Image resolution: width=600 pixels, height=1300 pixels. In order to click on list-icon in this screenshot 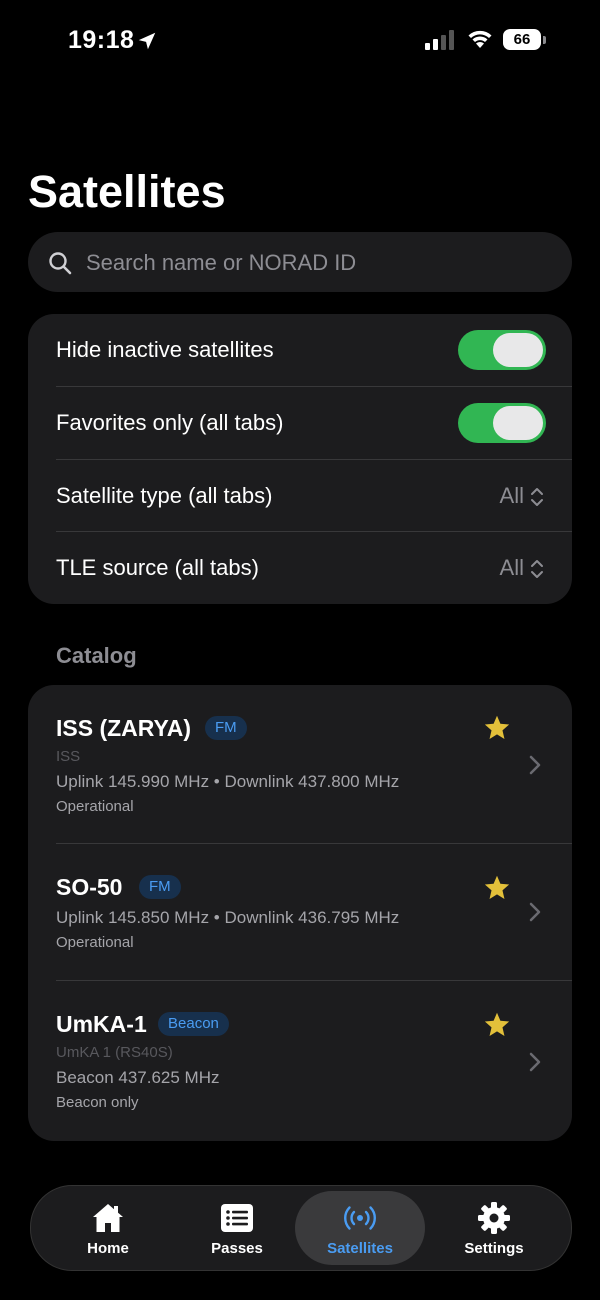, I will do `click(237, 1218)`.